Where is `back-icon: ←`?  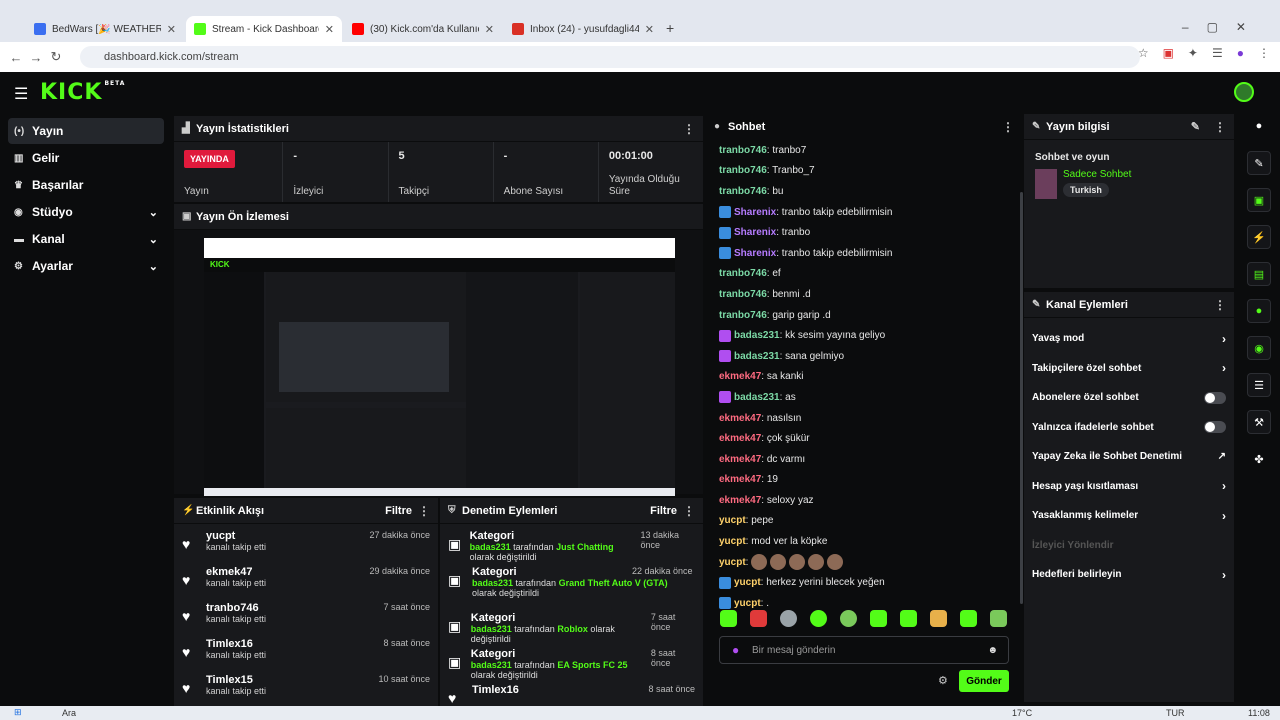 back-icon: ← is located at coordinates (16, 57).